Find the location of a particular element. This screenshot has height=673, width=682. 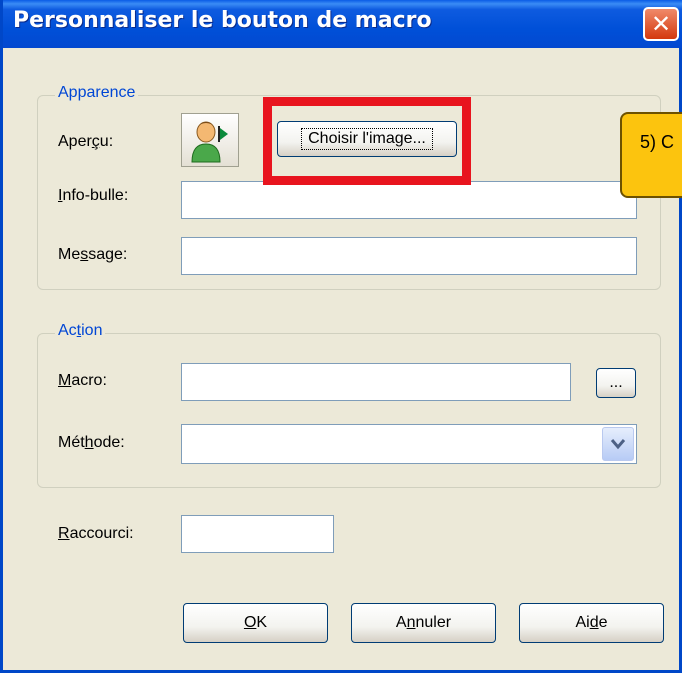

apercu-label: Aperçu: is located at coordinates (86, 141).